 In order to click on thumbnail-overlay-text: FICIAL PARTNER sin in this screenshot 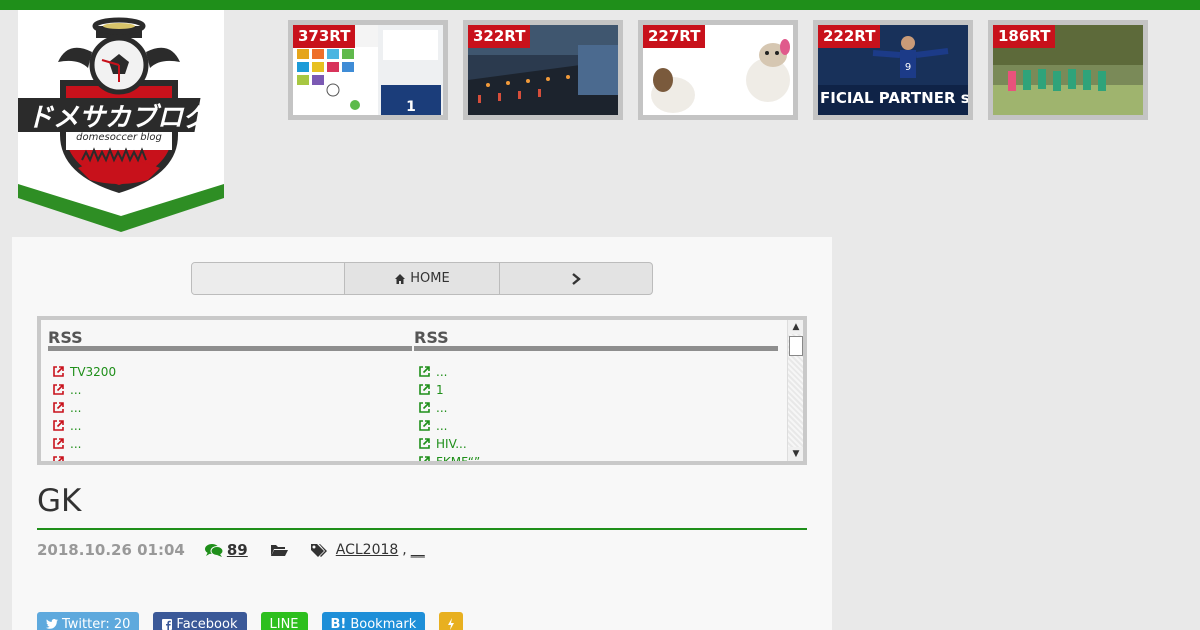, I will do `click(894, 98)`.